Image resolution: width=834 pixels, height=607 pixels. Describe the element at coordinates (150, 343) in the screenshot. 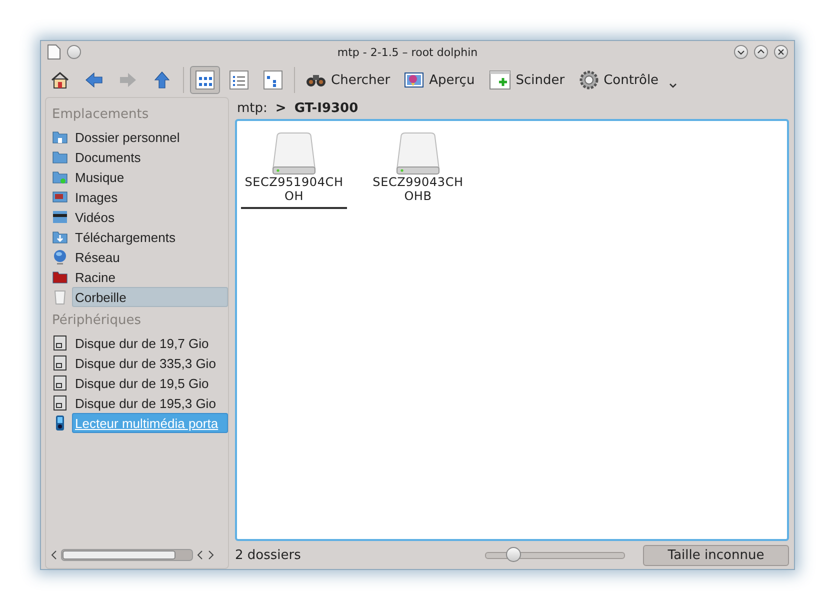

I see `place-item: Disque dur de 19,7 Gio` at that location.